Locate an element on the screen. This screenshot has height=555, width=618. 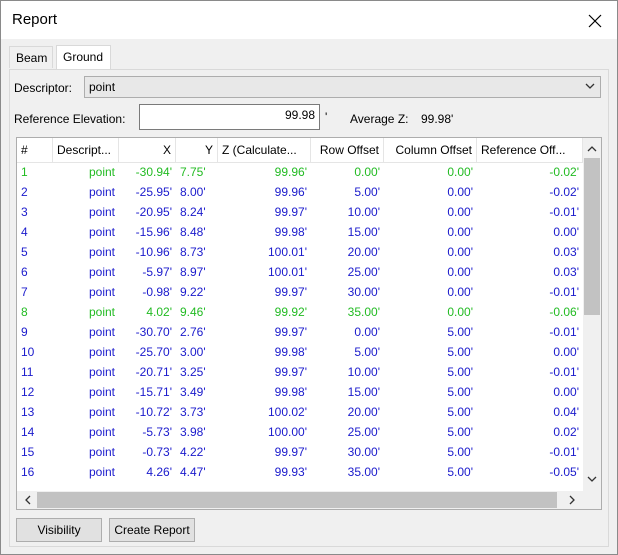
col-header-column-offset: Column Offset is located at coordinates (430, 150).